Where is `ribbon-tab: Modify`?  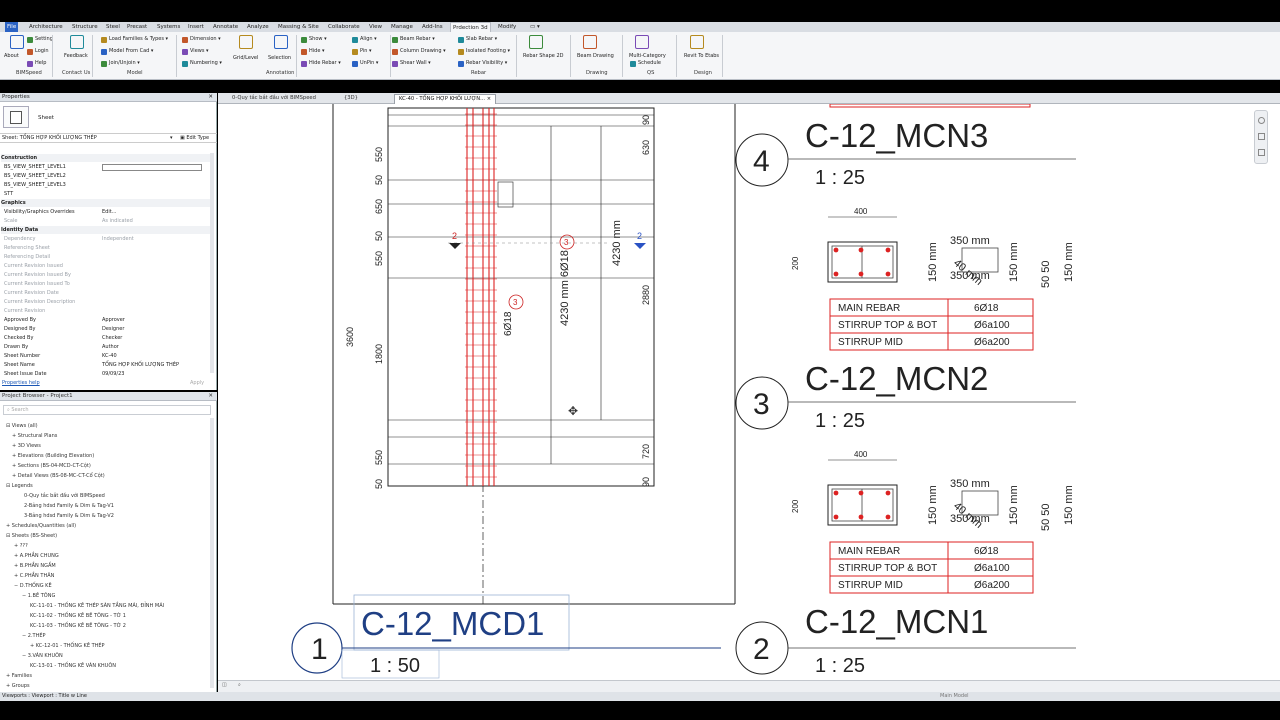 ribbon-tab: Modify is located at coordinates (507, 27).